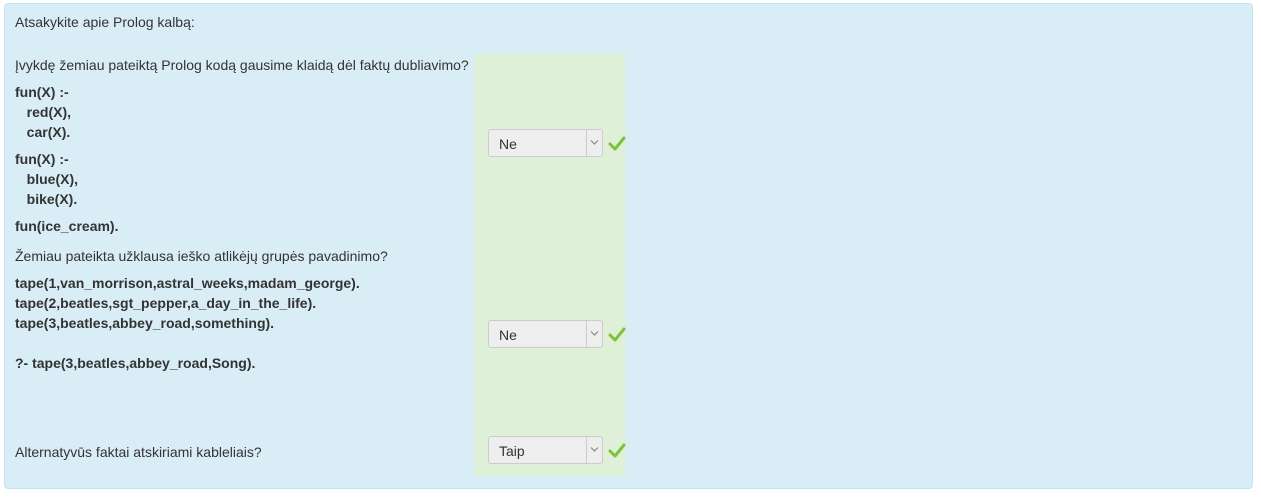 Image resolution: width=1261 pixels, height=498 pixels. Describe the element at coordinates (508, 144) in the screenshot. I see `question-1-answer-value: Ne` at that location.